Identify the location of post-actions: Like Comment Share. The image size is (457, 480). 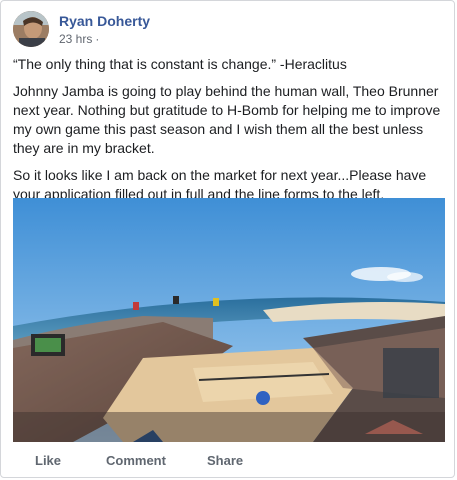
(227, 461).